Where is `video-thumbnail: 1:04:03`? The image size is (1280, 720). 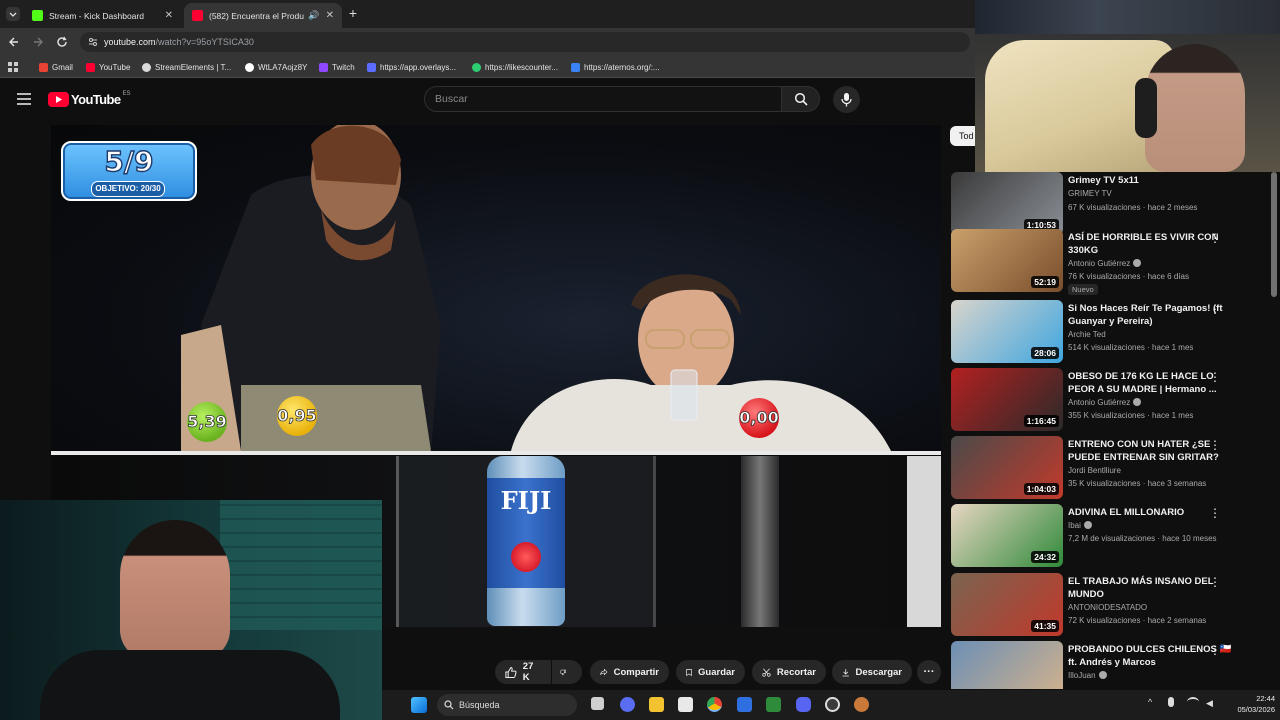
video-thumbnail: 1:04:03 is located at coordinates (1007, 467).